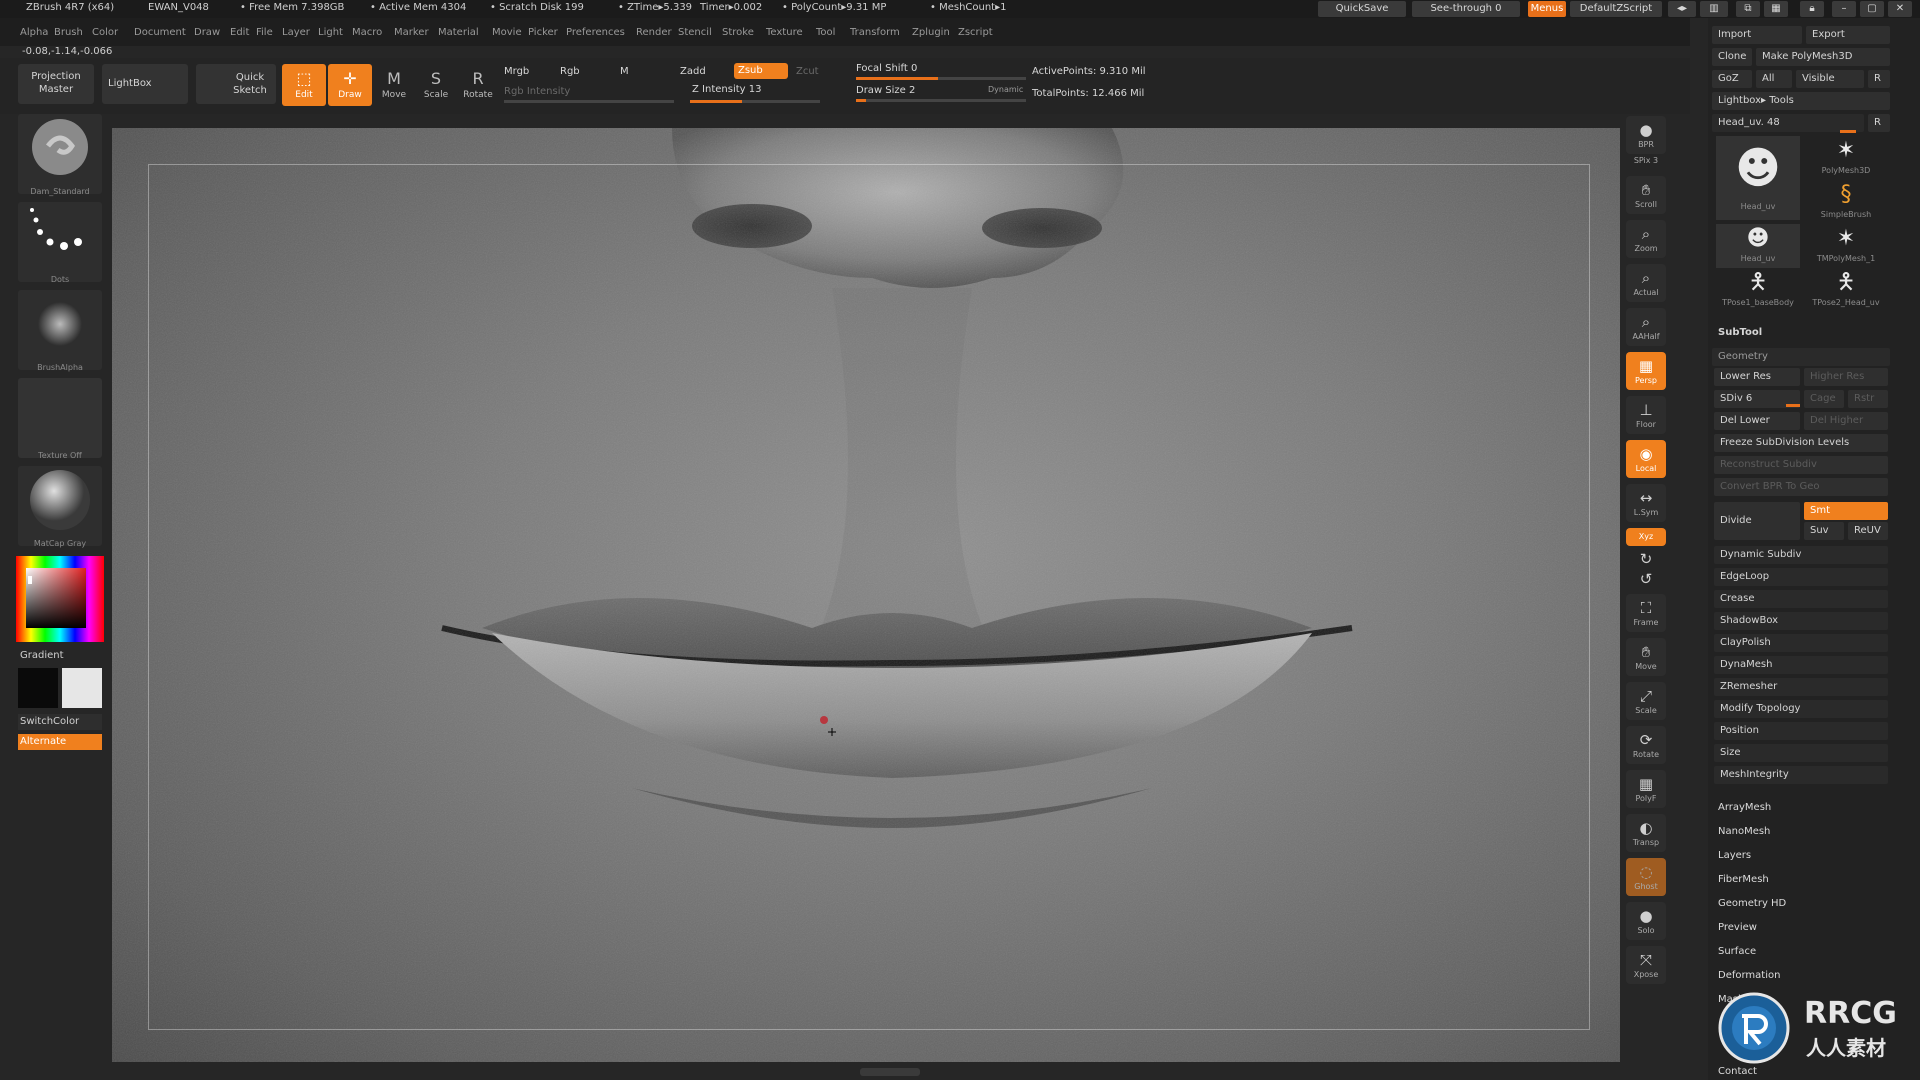  Describe the element at coordinates (1646, 613) in the screenshot. I see `frame-button: ⛶ Frame` at that location.